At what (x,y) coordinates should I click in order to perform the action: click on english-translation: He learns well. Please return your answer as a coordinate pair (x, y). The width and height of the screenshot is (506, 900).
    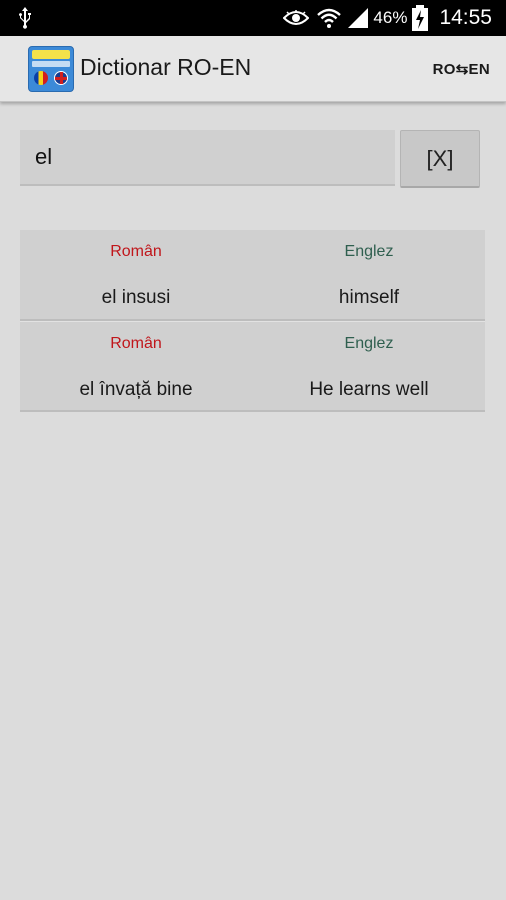
    Looking at the image, I should click on (369, 389).